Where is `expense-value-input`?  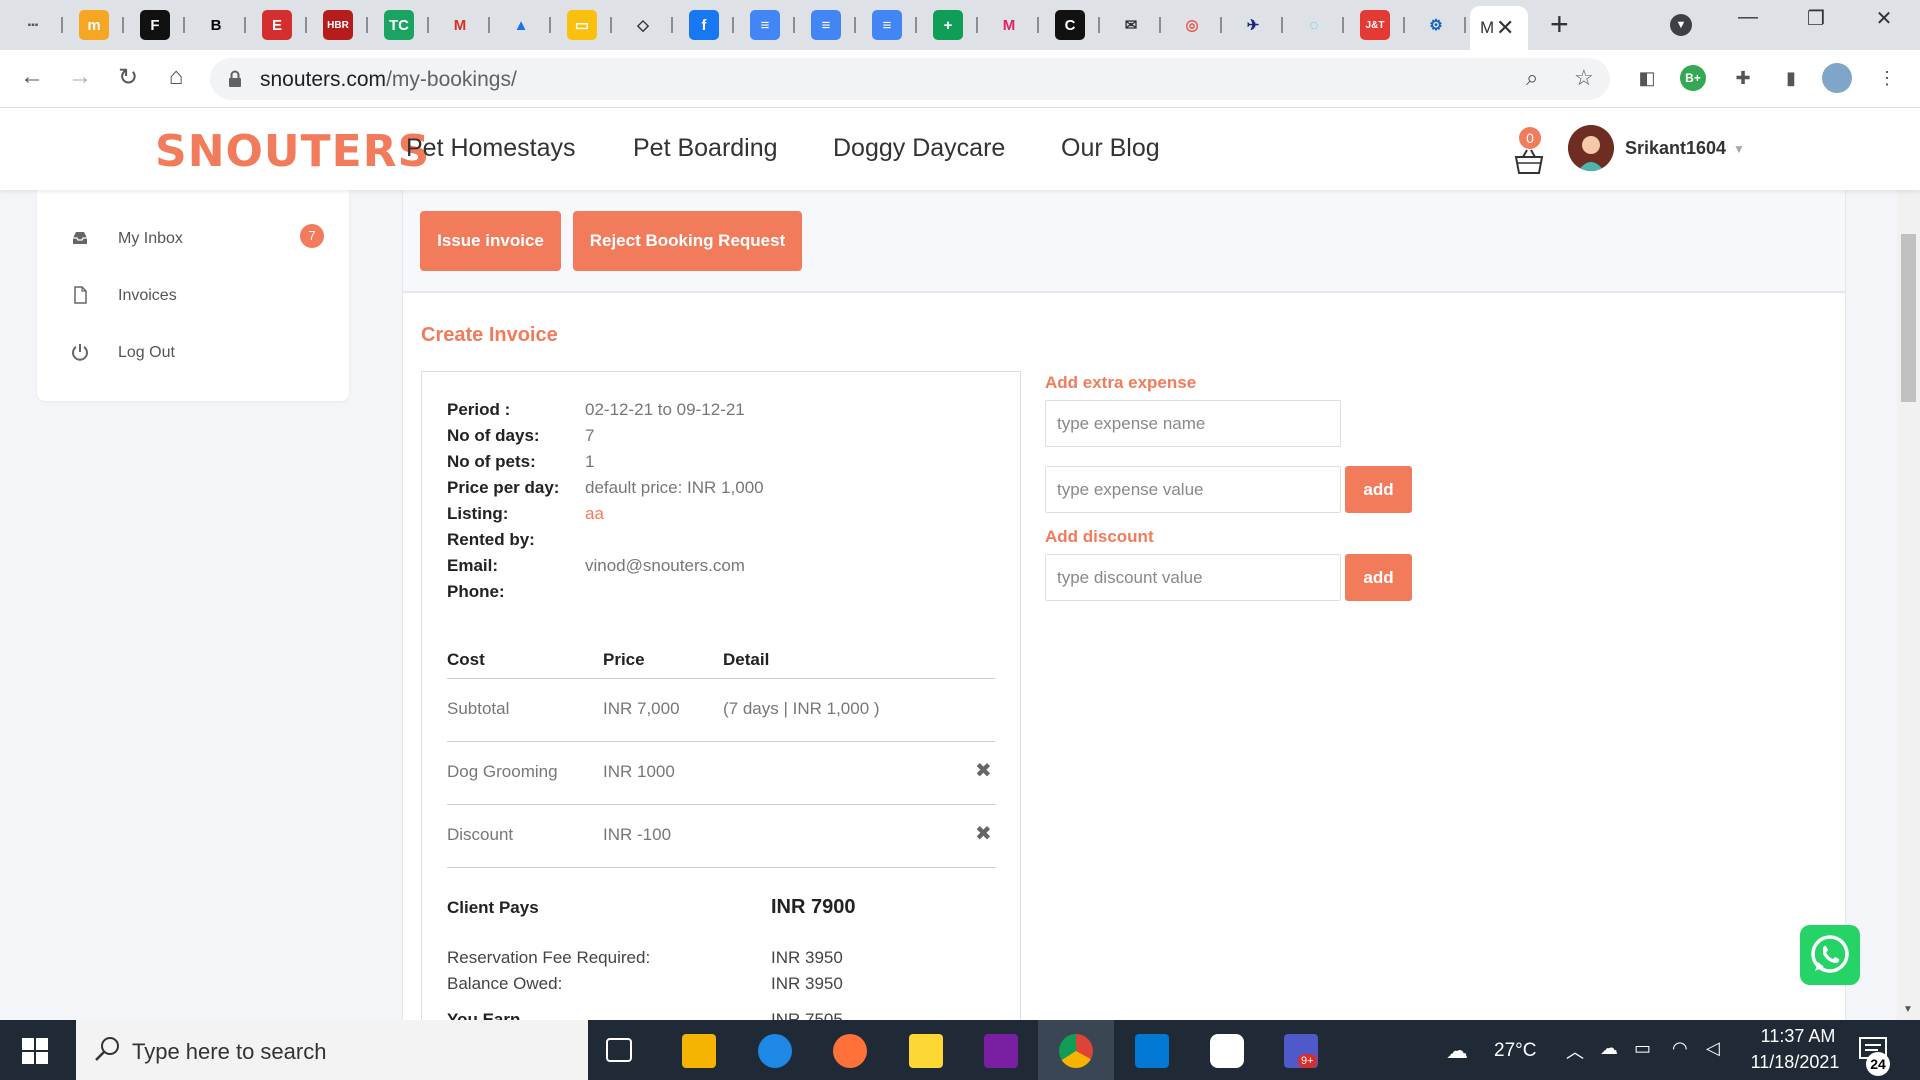 expense-value-input is located at coordinates (1193, 489).